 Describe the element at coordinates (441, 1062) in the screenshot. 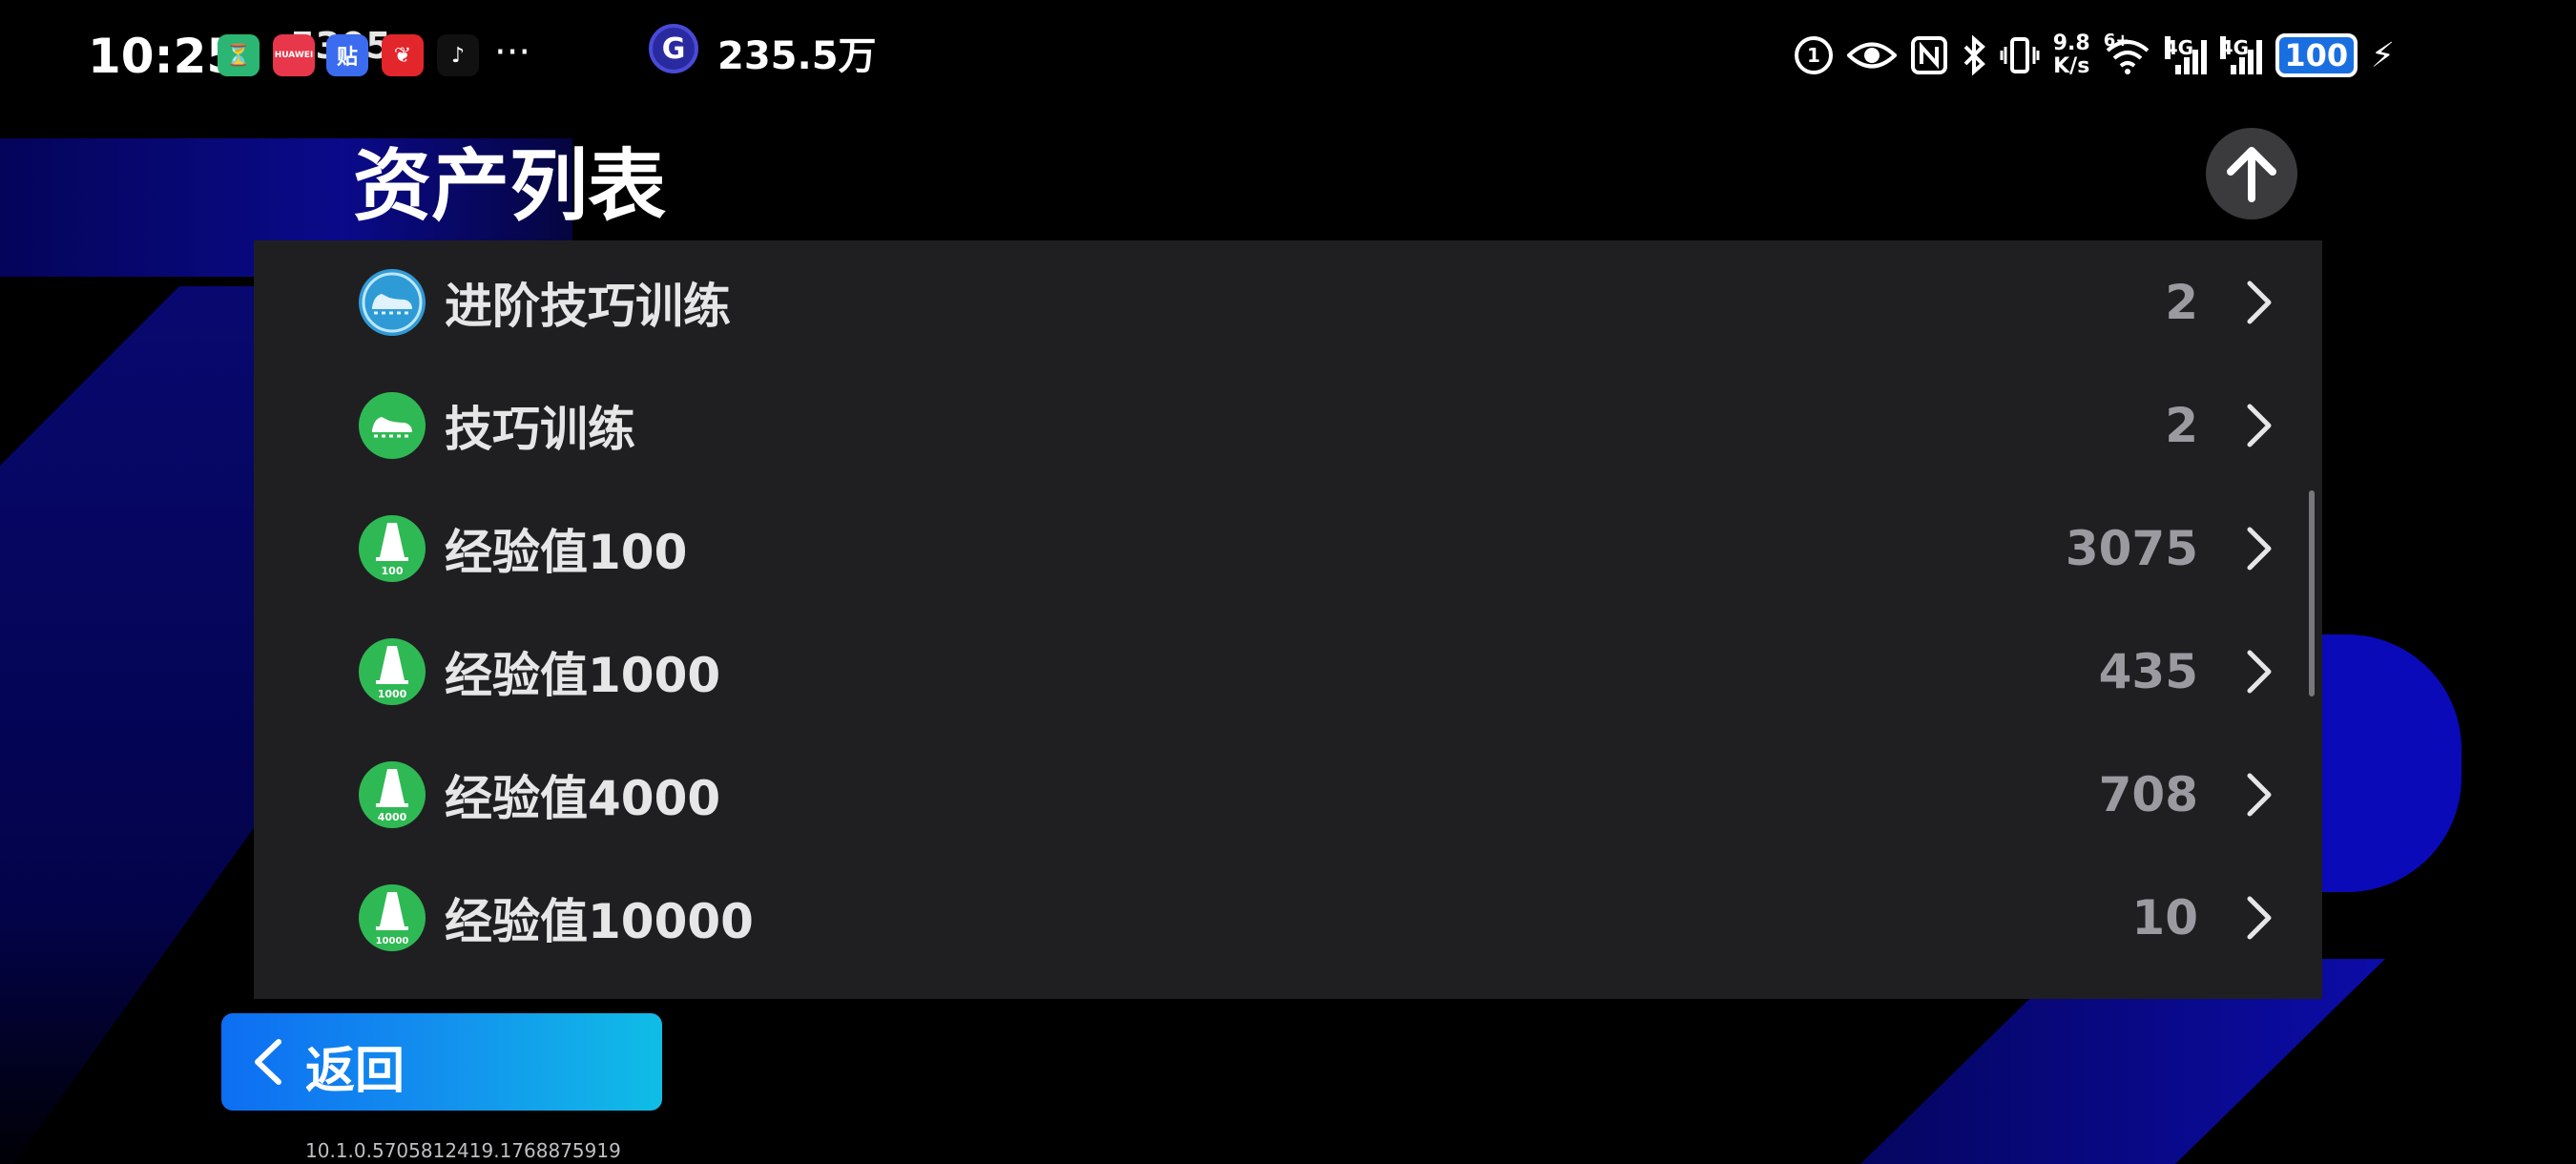

I see `back-button: 返回` at that location.